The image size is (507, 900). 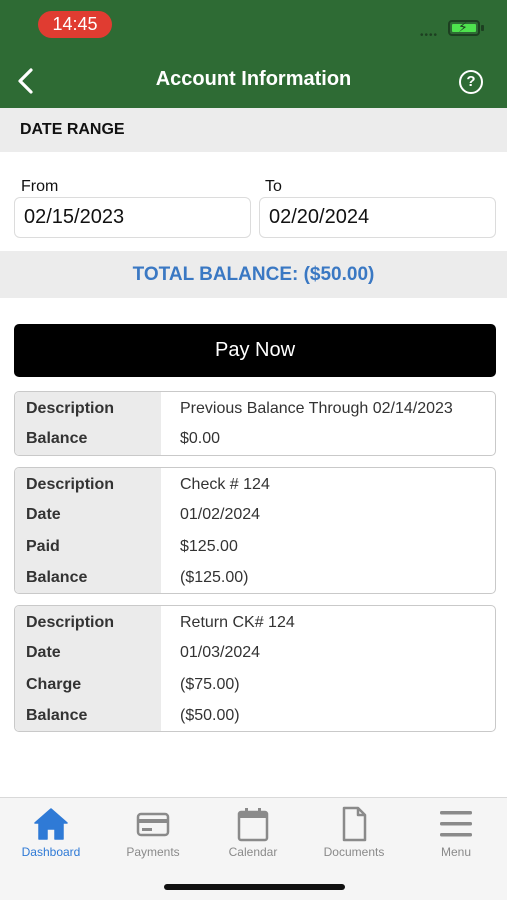 I want to click on transaction-row: Date 01/02/2024, so click(x=255, y=515).